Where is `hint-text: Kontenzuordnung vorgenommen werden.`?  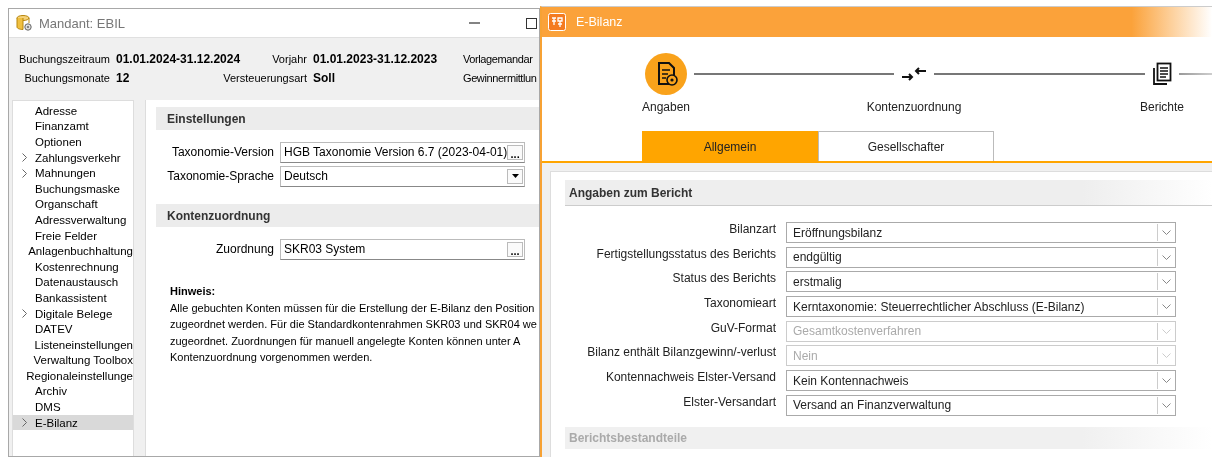
hint-text: Kontenzuordnung vorgenommen werden. is located at coordinates (272, 357).